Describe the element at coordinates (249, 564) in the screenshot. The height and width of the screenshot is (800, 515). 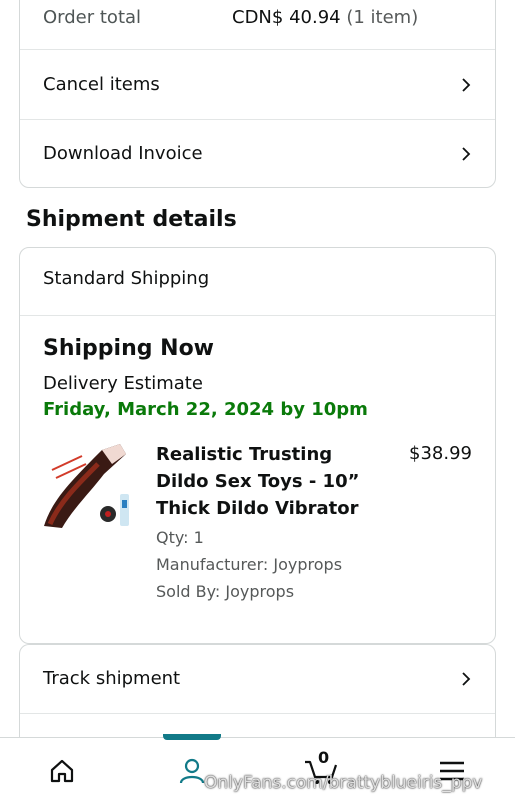
I see `product-manufacturer: Manufacturer: Joyprops` at that location.